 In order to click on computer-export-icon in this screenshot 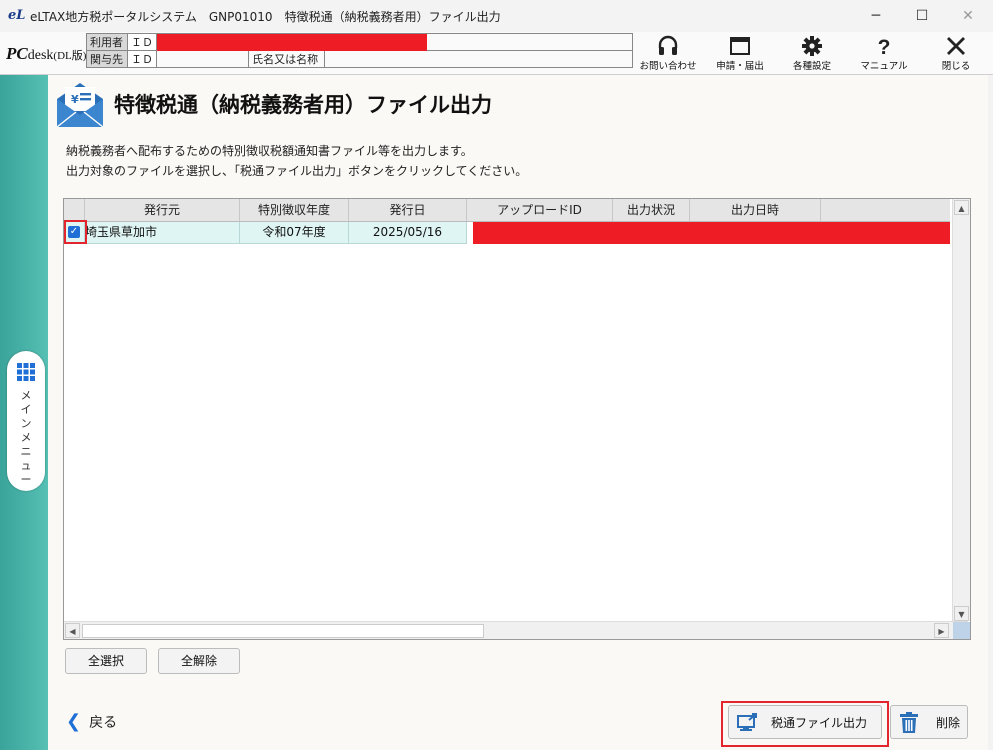, I will do `click(747, 722)`.